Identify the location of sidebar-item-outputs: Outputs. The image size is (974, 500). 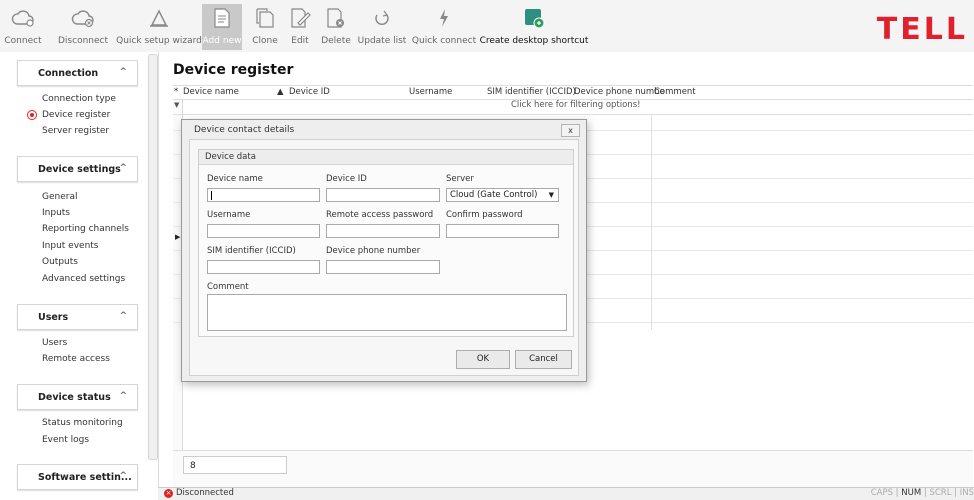
(60, 262).